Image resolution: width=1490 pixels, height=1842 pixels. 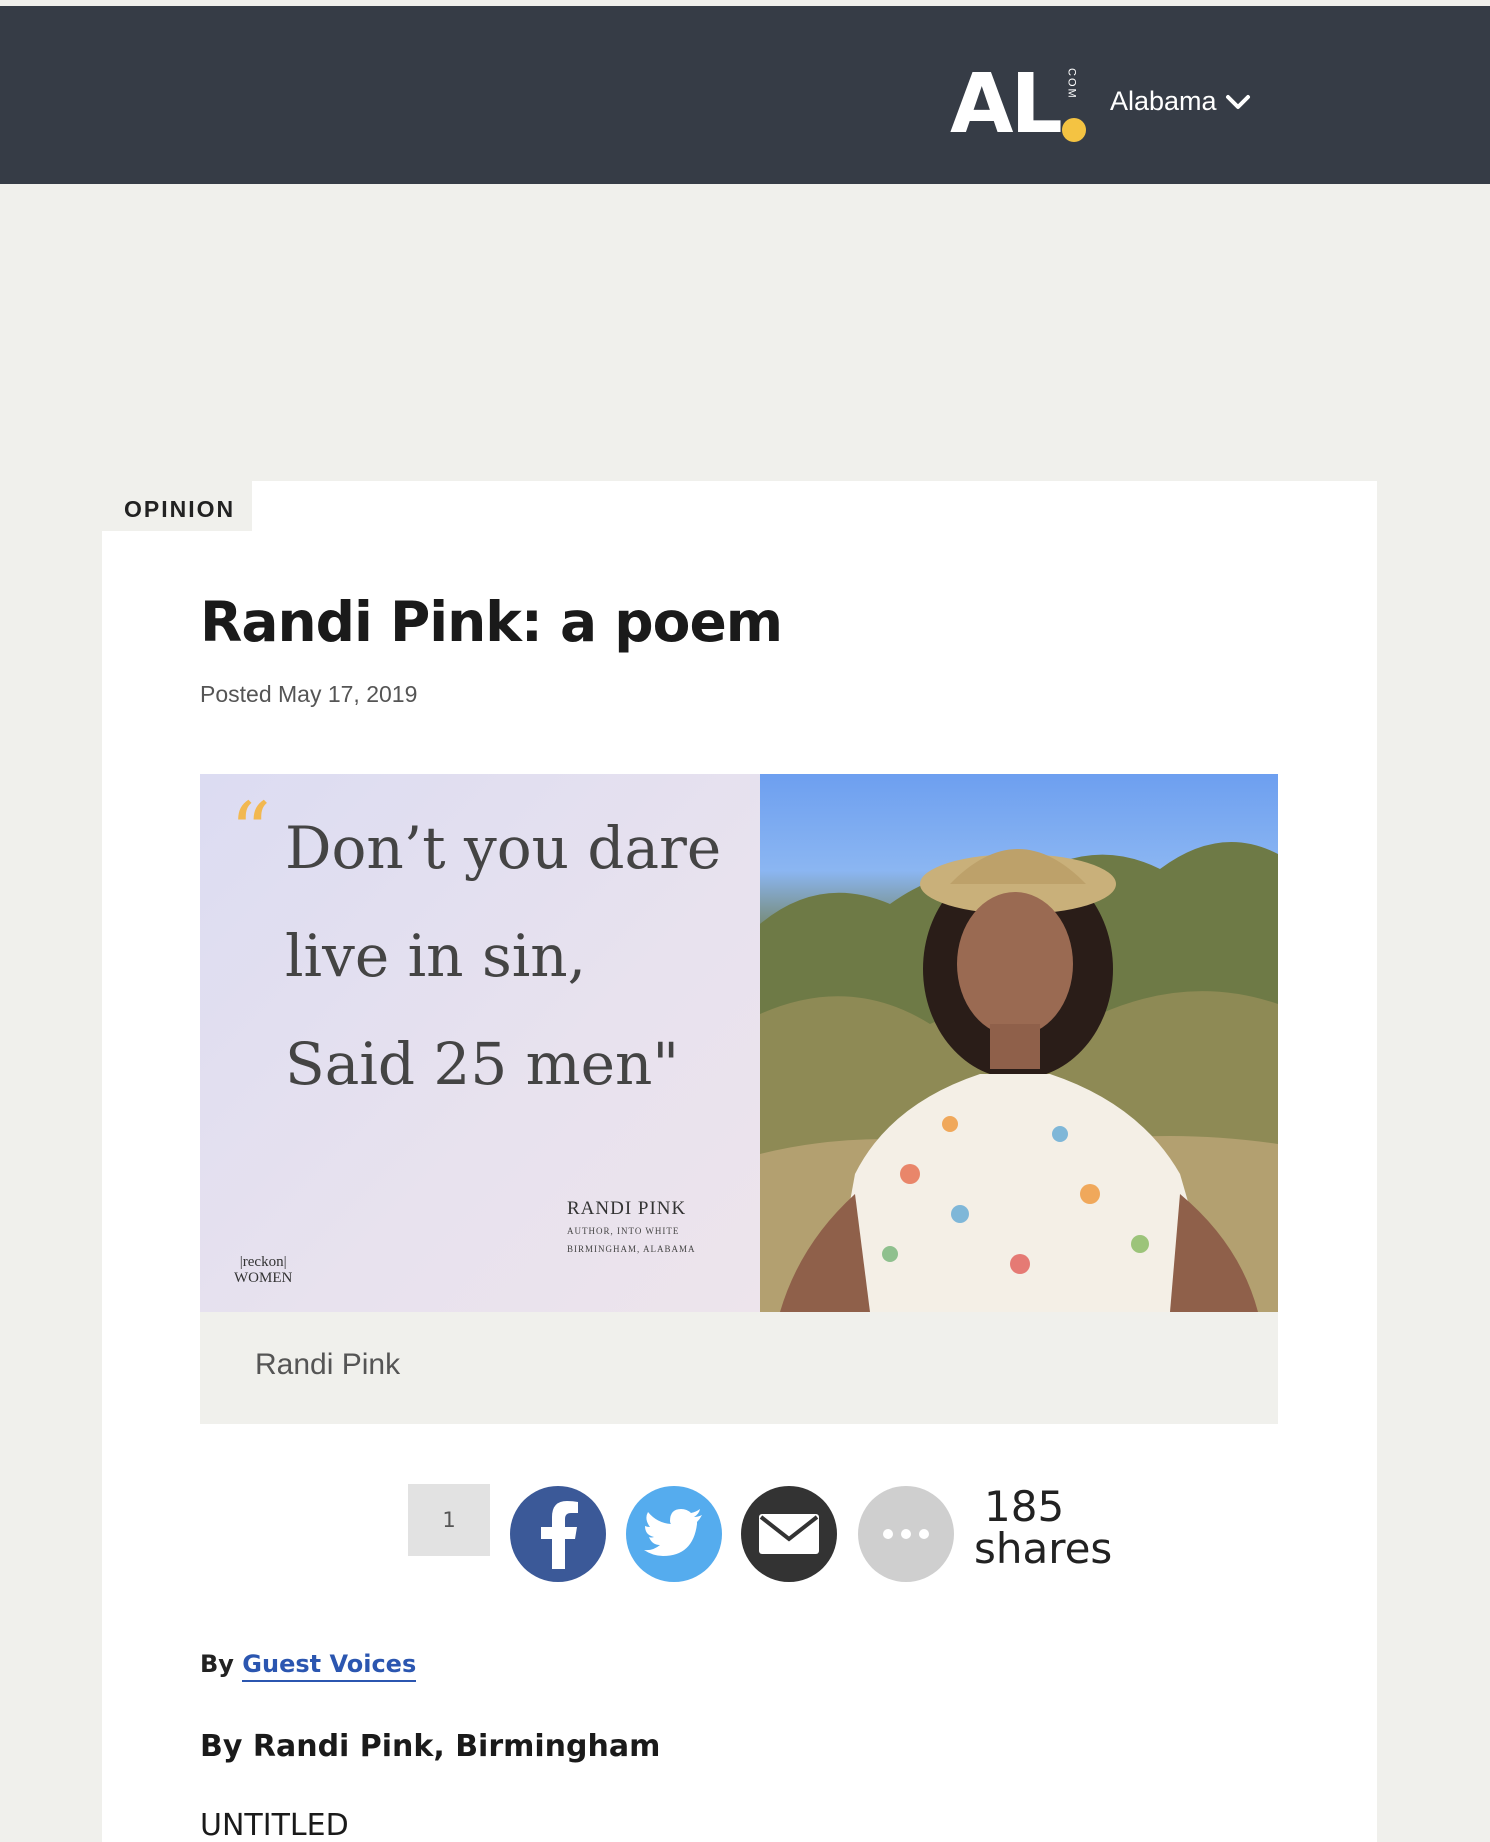 I want to click on reckon-women-logo: |reckon| WOMEN, so click(x=263, y=1270).